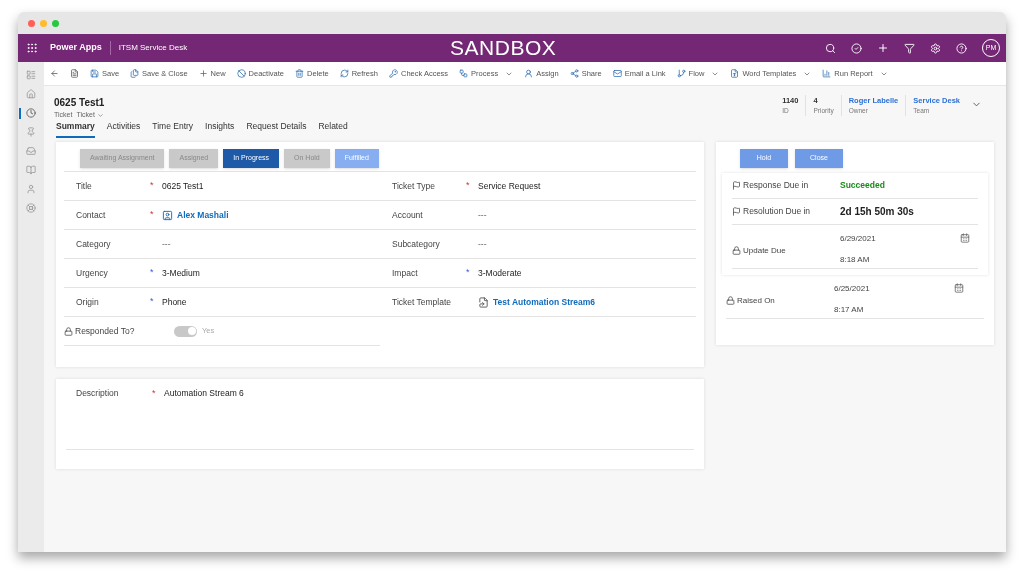 Image resolution: width=1024 pixels, height=576 pixels. What do you see at coordinates (183, 186) in the screenshot?
I see `field-value: 0625 Test1` at bounding box center [183, 186].